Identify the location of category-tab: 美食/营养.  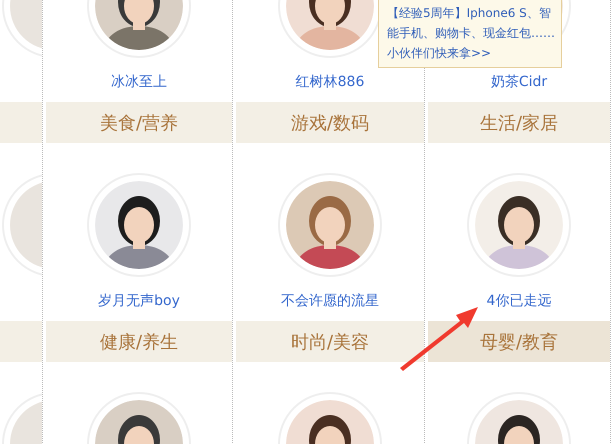
(139, 122).